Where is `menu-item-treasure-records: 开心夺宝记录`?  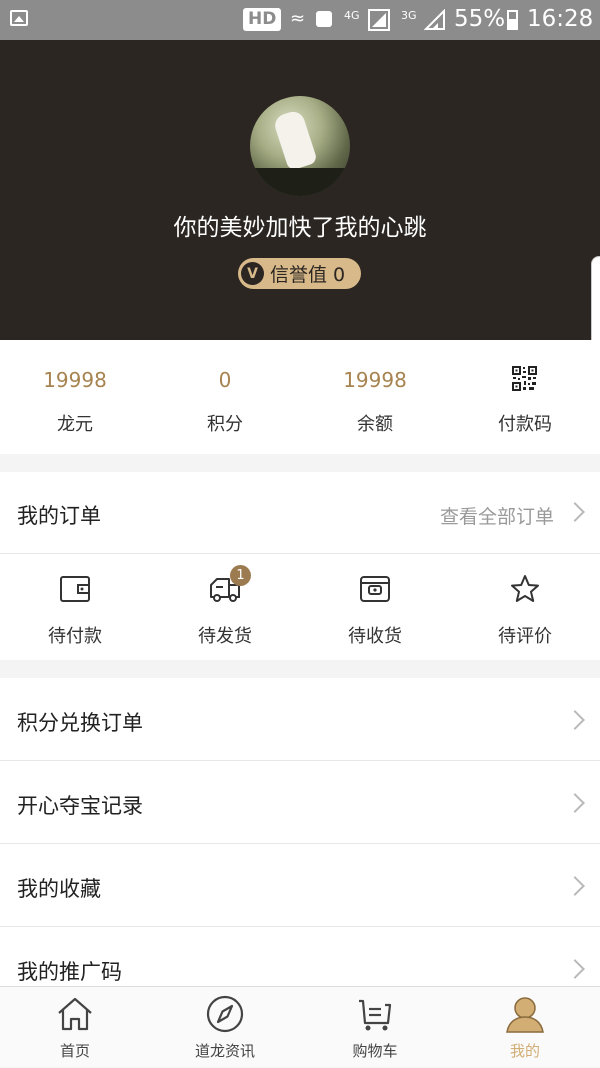
menu-item-treasure-records: 开心夺宝记录 is located at coordinates (300, 802).